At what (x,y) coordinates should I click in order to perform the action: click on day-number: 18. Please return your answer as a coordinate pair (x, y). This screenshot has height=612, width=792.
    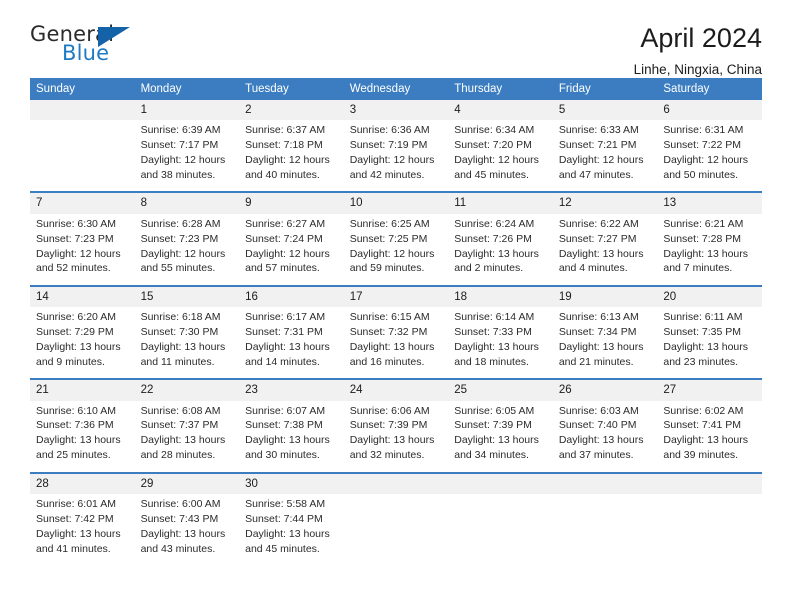
    Looking at the image, I should click on (500, 297).